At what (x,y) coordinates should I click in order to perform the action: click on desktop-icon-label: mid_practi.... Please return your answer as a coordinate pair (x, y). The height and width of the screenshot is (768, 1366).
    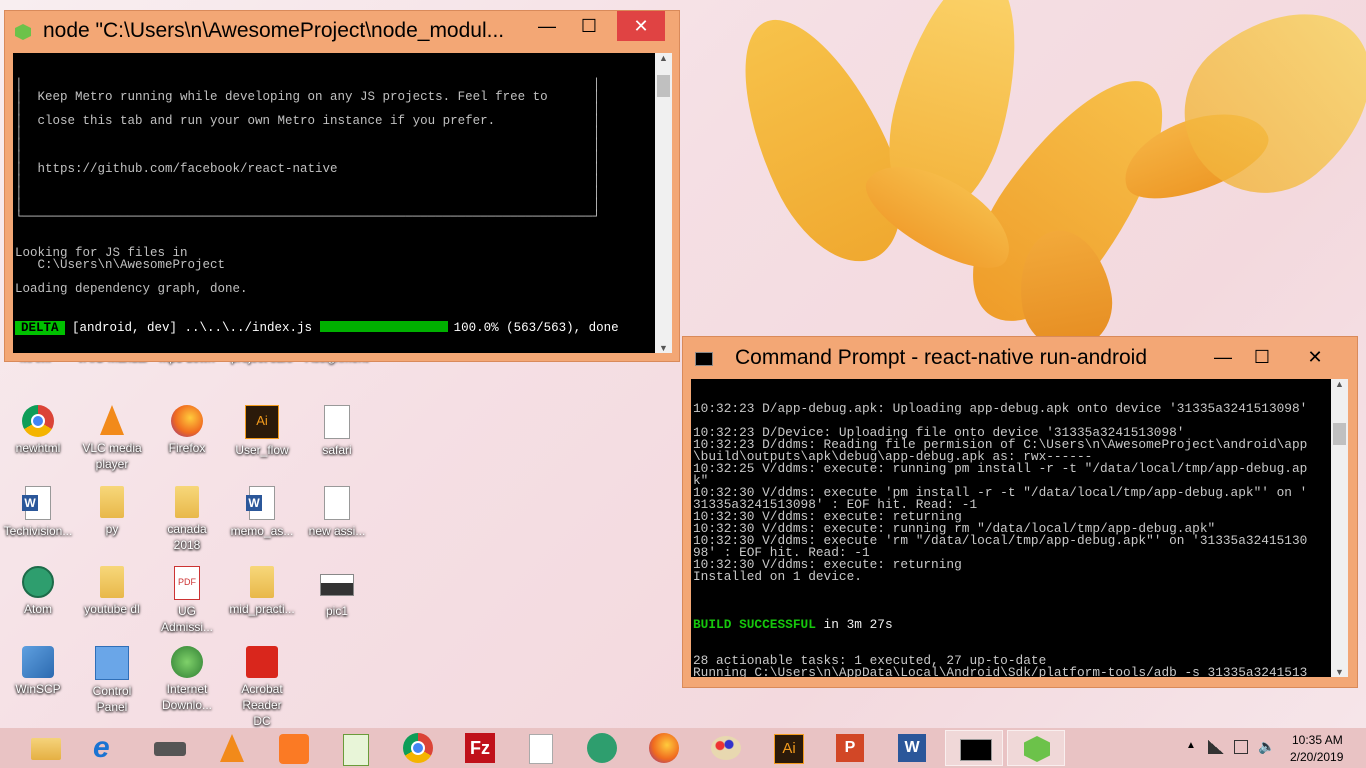
    Looking at the image, I should click on (262, 609).